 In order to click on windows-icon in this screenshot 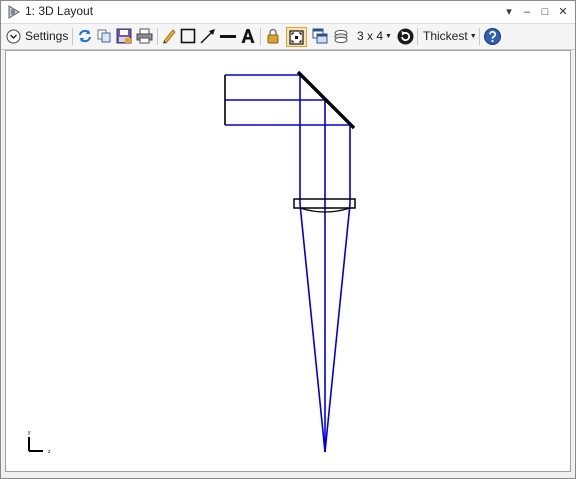, I will do `click(320, 36)`.